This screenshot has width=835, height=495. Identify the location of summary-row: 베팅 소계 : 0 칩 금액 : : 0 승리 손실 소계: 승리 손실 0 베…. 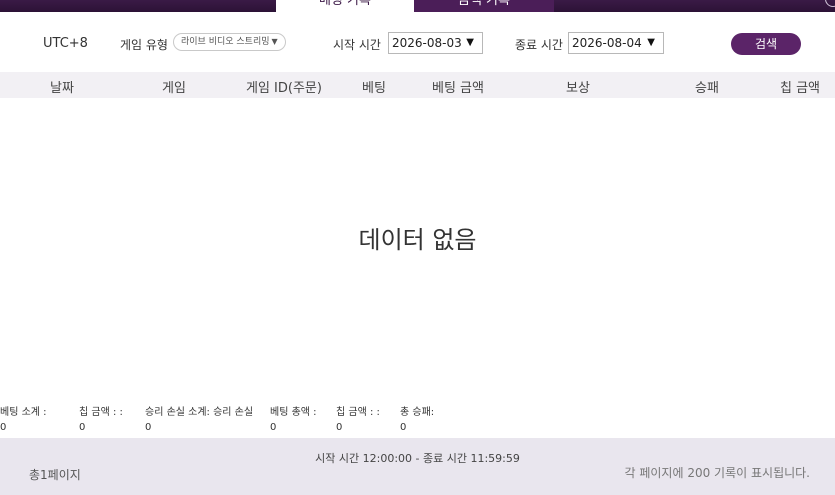
(417, 418).